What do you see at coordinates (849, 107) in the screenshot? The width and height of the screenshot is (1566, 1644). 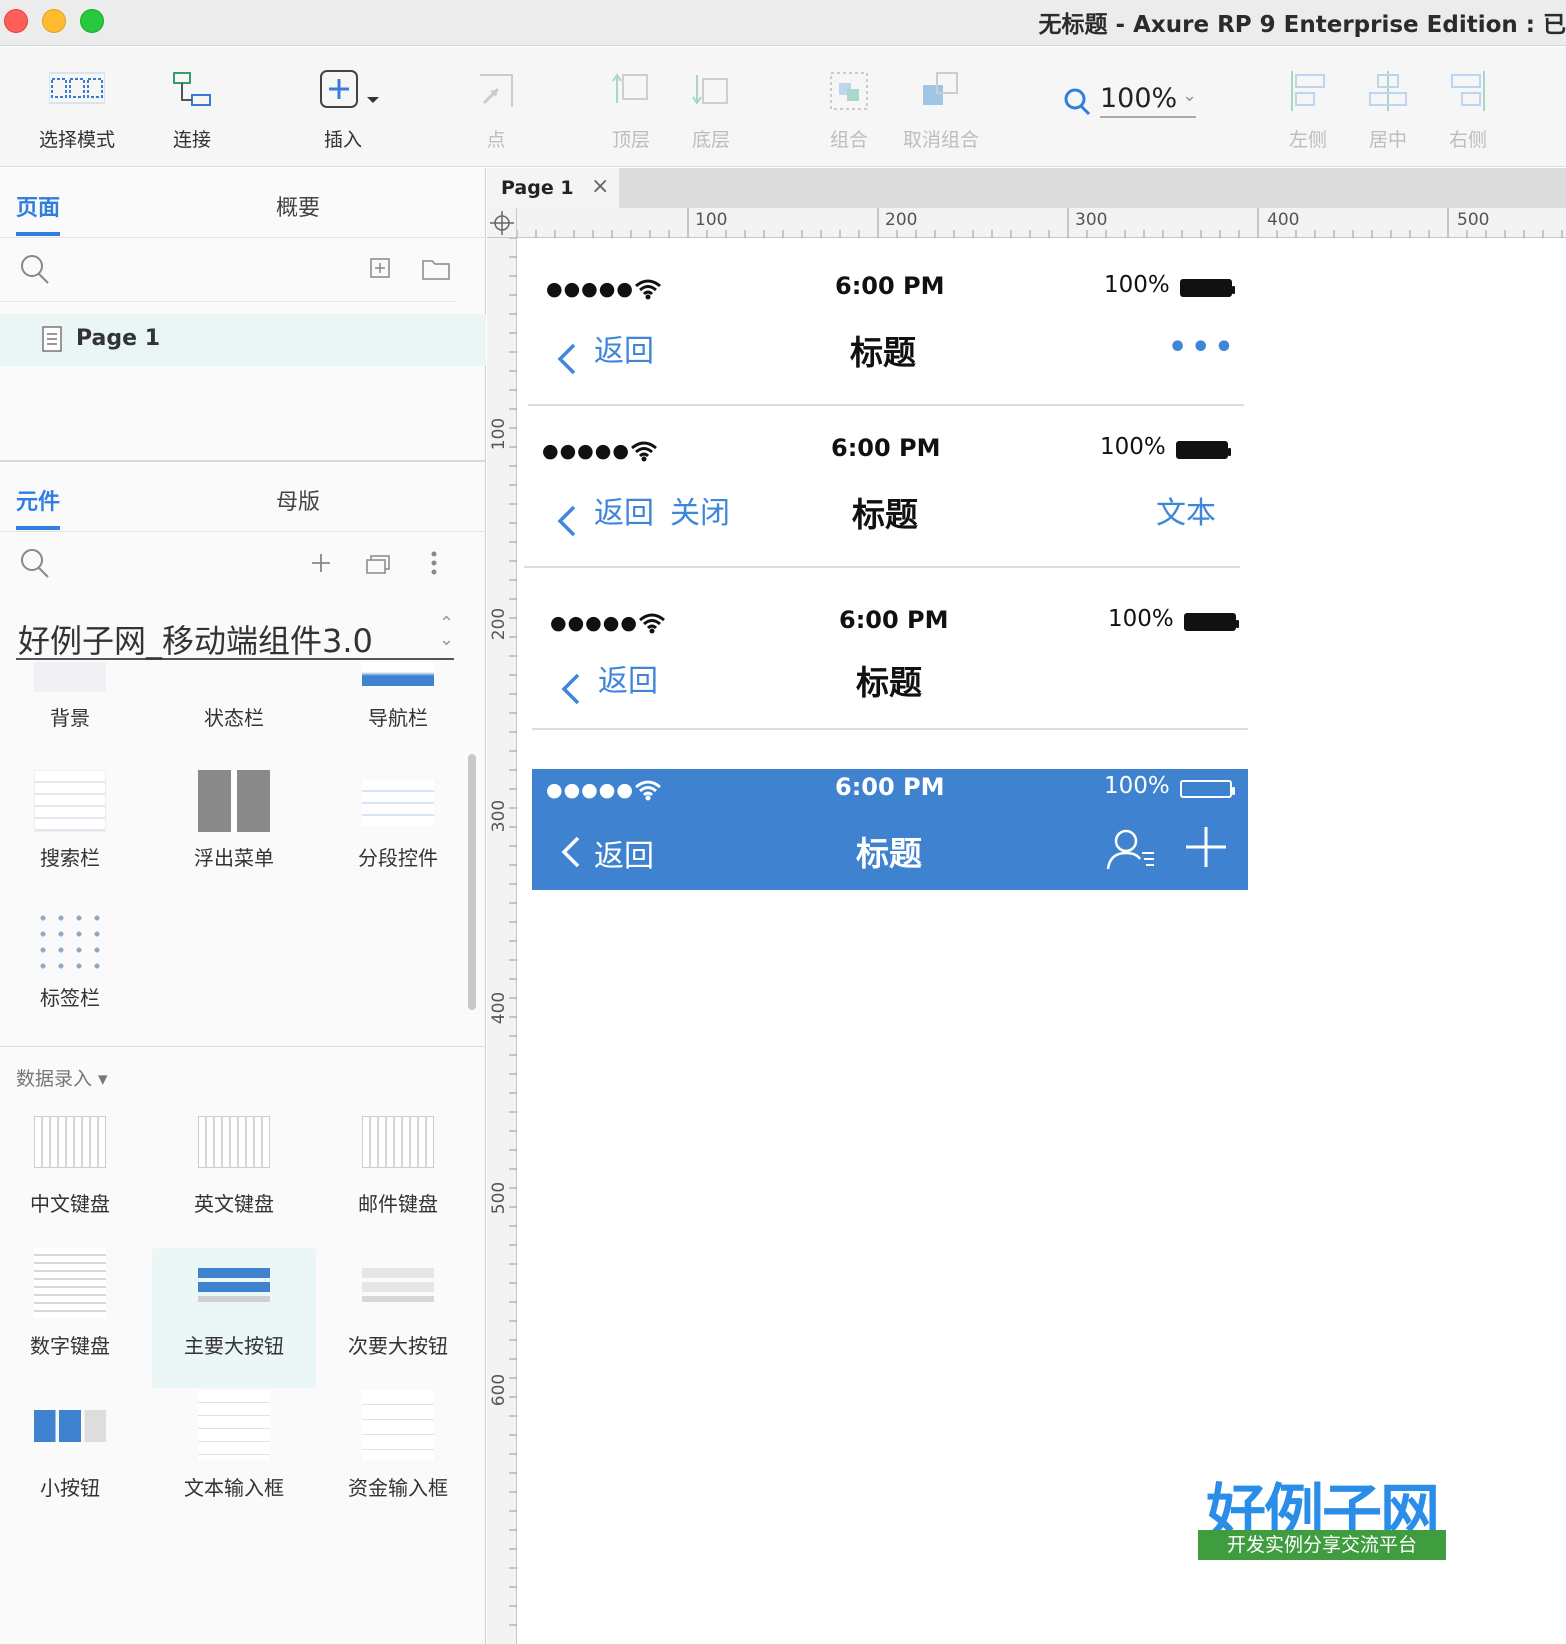 I see `group-button: 组合` at bounding box center [849, 107].